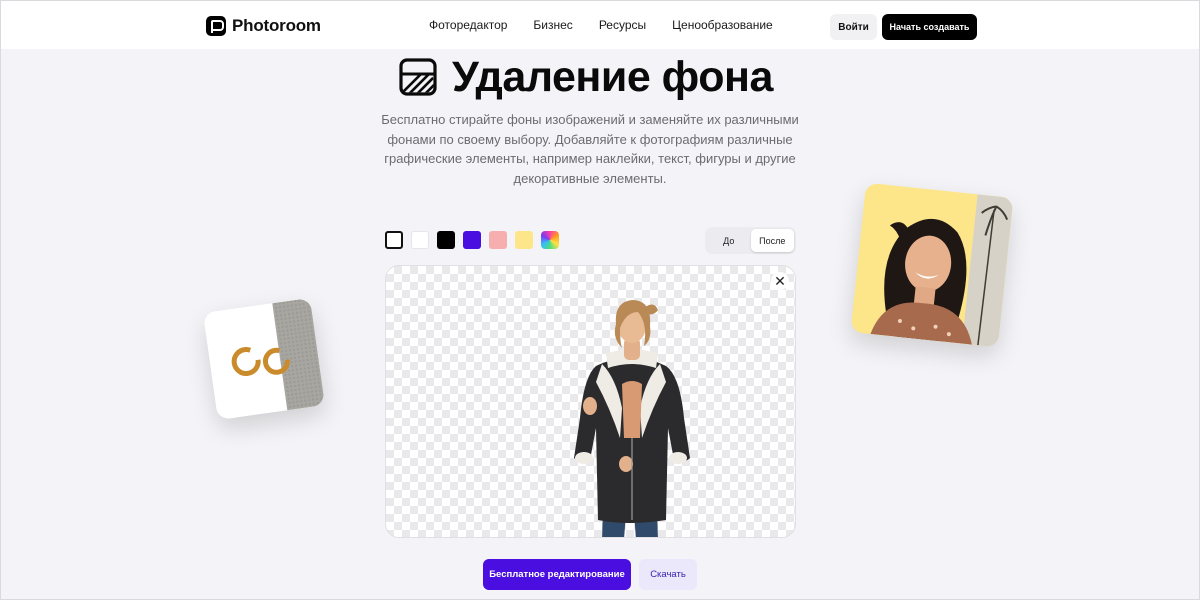  Describe the element at coordinates (394, 240) in the screenshot. I see `swatch-transparent` at that location.